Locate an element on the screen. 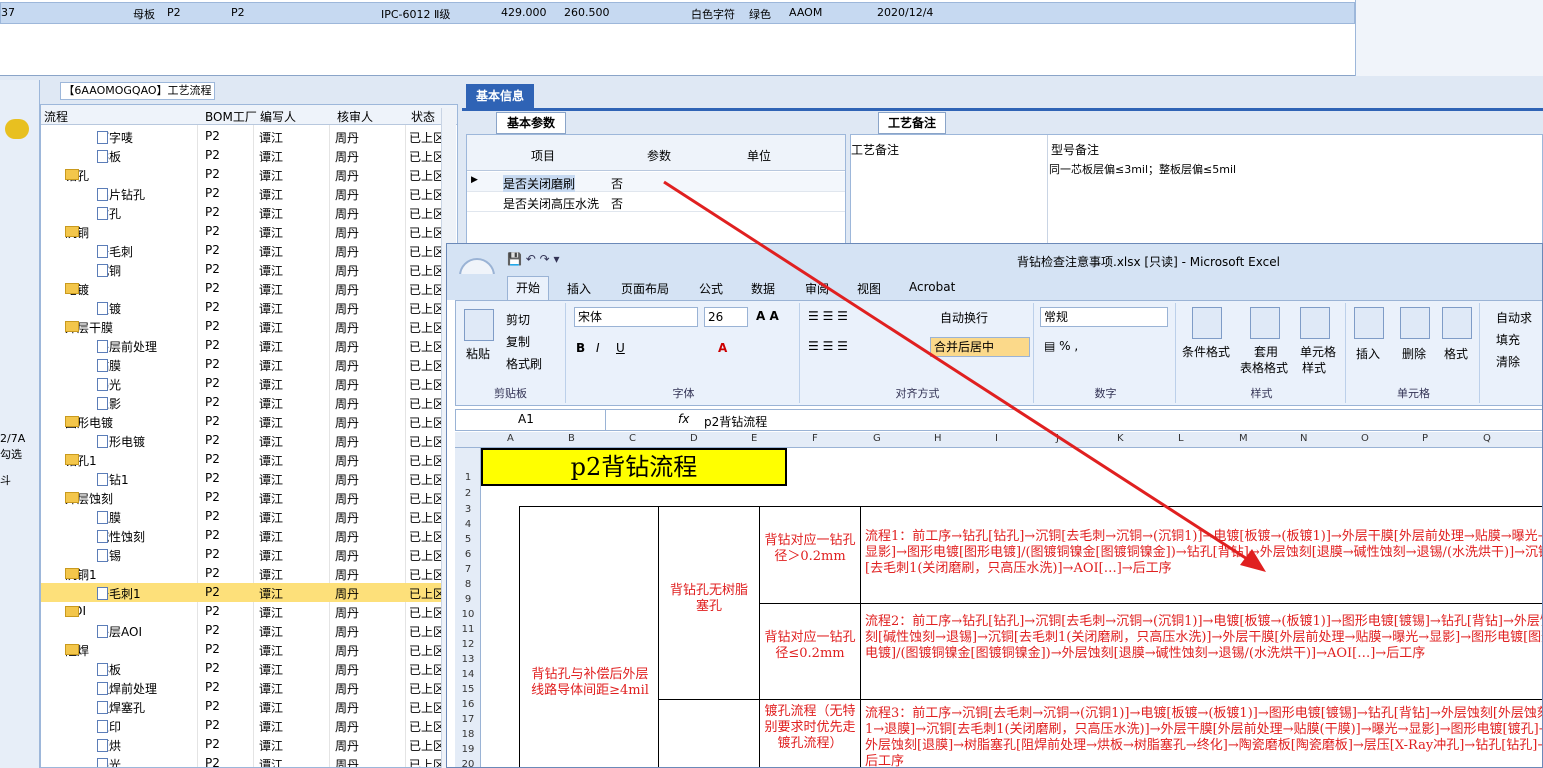 The width and height of the screenshot is (1543, 768). font-size-combo: 26 is located at coordinates (726, 317).